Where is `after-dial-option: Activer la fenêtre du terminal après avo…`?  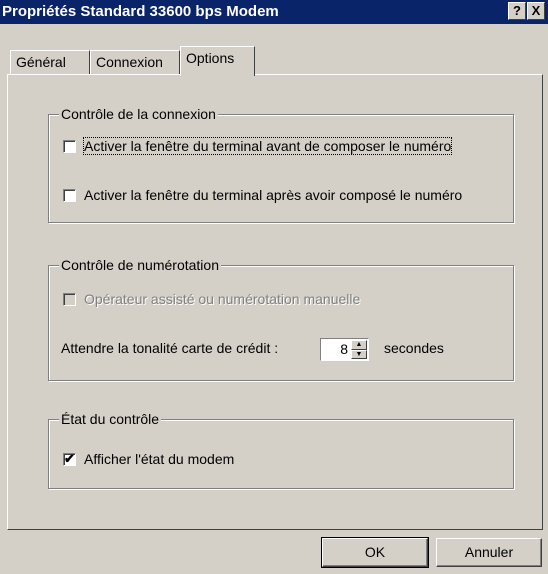
after-dial-option: Activer la fenêtre du terminal après avo… is located at coordinates (262, 195).